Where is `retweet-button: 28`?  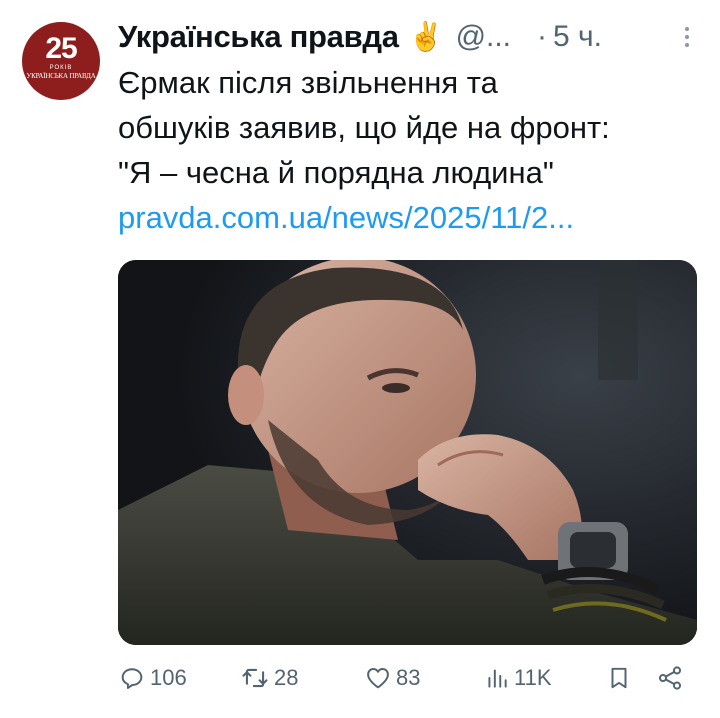
retweet-button: 28 is located at coordinates (269, 678).